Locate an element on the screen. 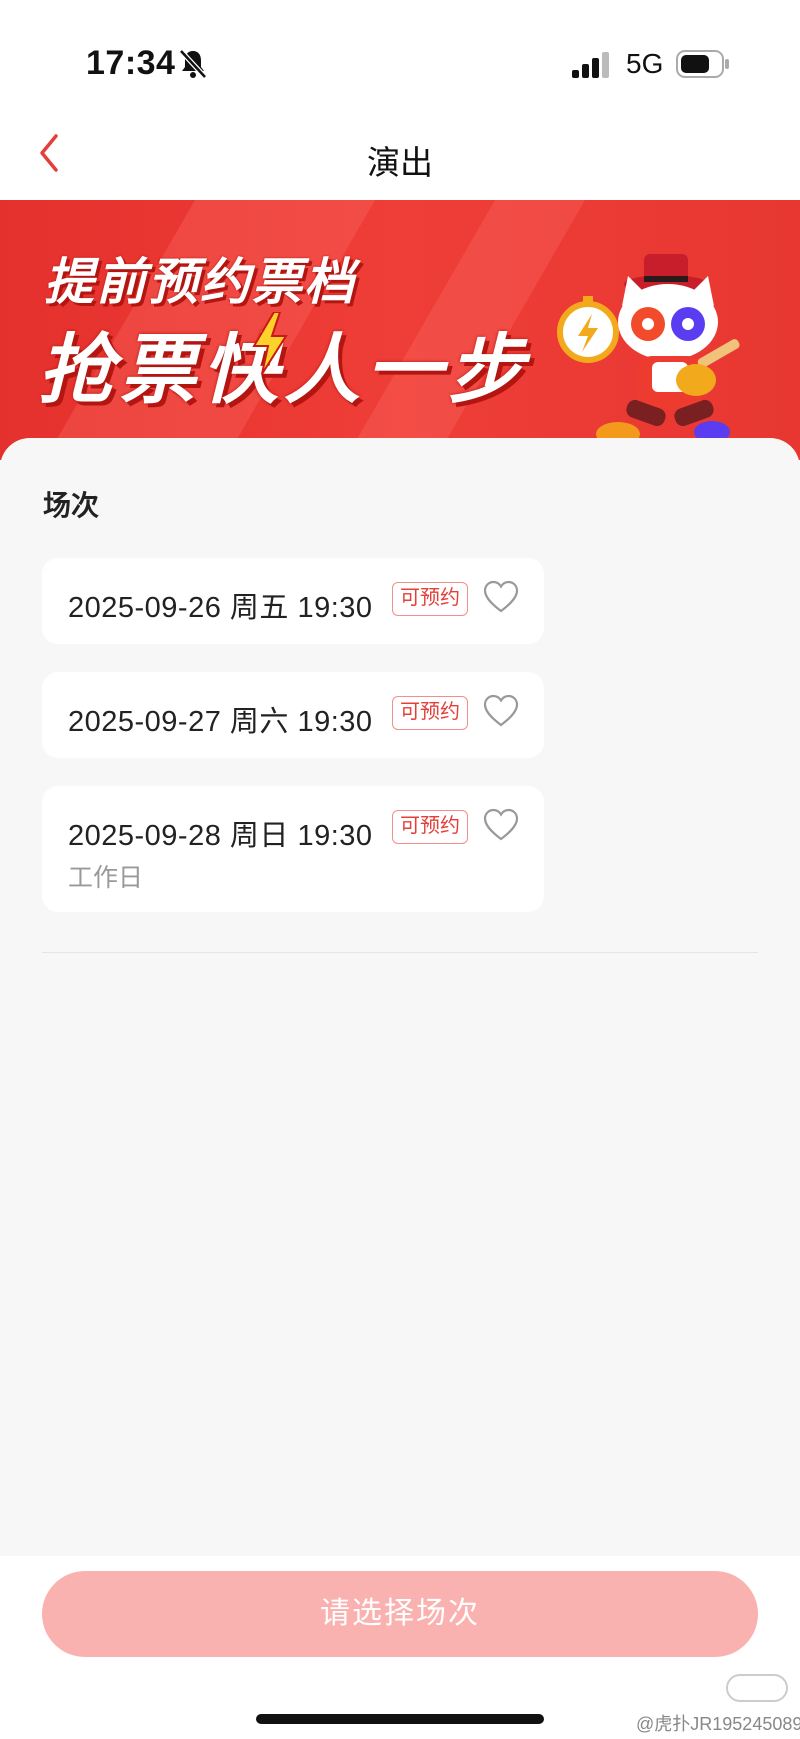 The height and width of the screenshot is (1739, 800). home-indicator is located at coordinates (400, 1719).